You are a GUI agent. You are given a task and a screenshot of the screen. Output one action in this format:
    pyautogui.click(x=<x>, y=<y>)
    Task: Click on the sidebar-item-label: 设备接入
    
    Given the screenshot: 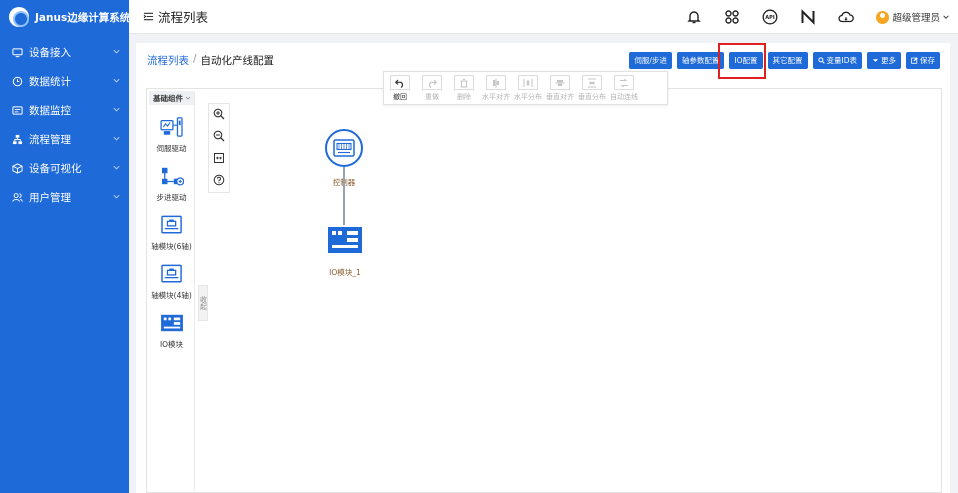 What is the action you would take?
    pyautogui.click(x=50, y=53)
    